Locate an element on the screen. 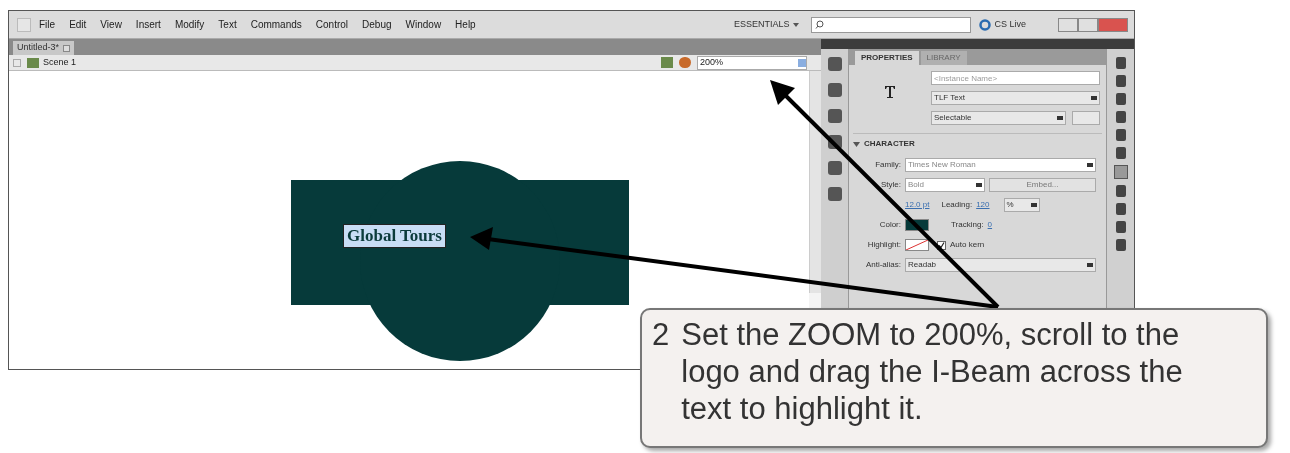 The width and height of the screenshot is (1290, 453). leading-unit-dropdown: % is located at coordinates (1021, 205).